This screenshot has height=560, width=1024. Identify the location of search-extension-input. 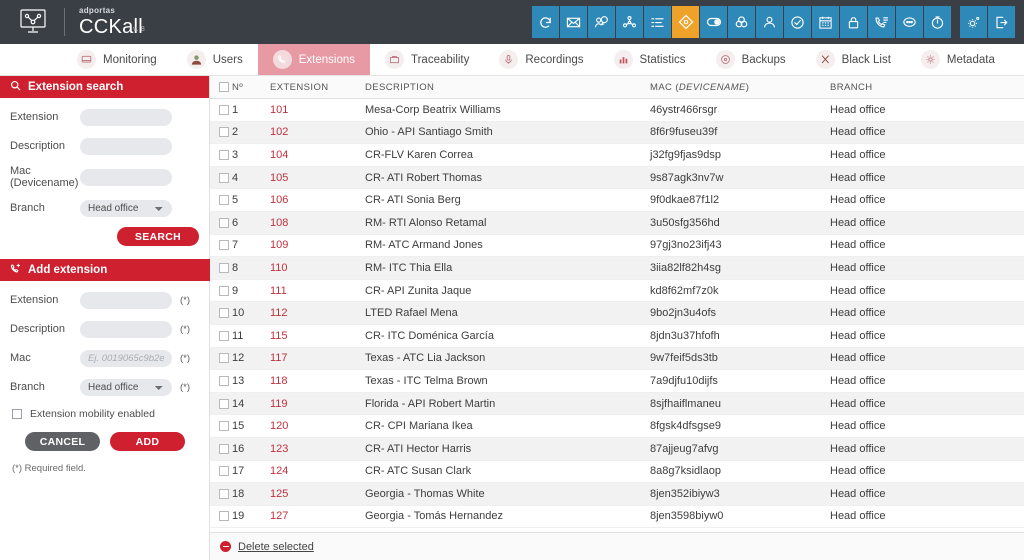
(126, 117).